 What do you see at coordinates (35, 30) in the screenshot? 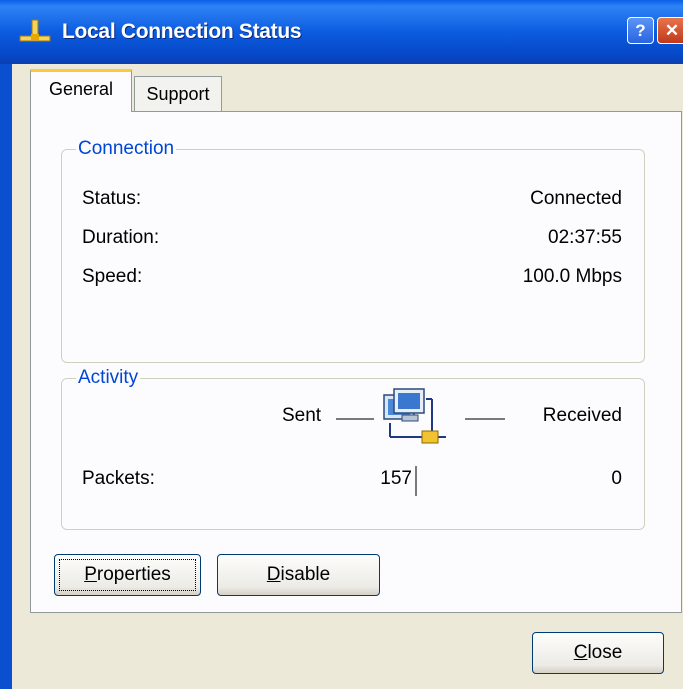
I see `network-connection-icon` at bounding box center [35, 30].